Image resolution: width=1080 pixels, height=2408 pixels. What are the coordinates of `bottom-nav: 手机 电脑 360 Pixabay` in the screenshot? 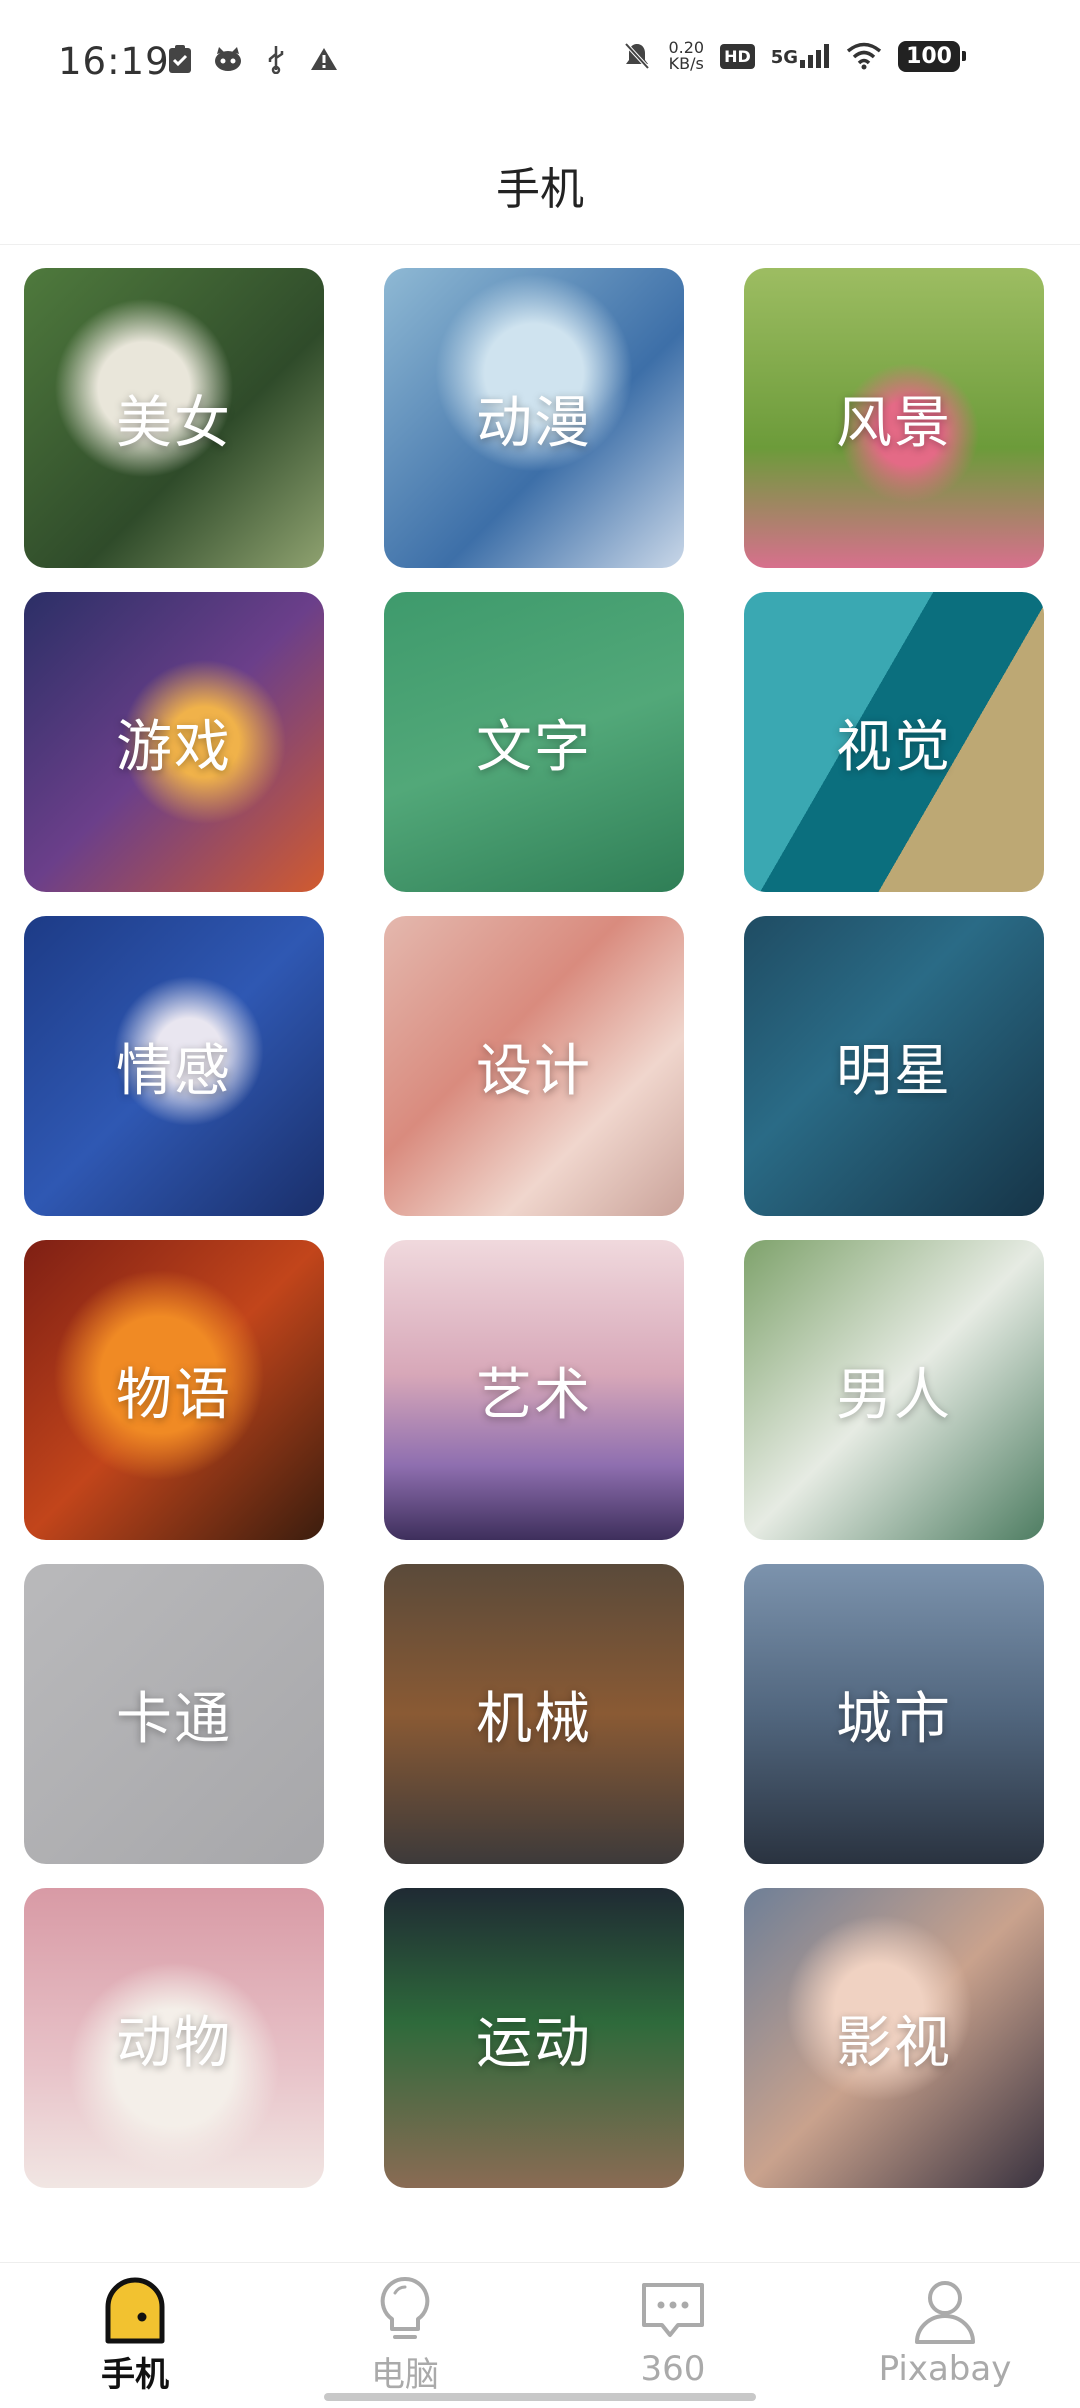 It's located at (540, 2335).